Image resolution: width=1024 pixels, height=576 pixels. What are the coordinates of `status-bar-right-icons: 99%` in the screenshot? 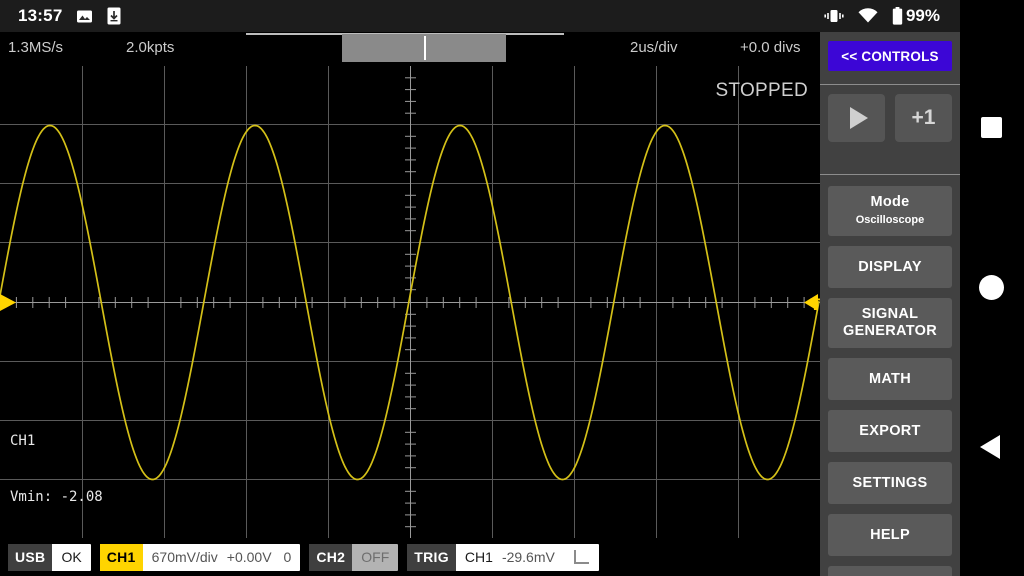 It's located at (881, 16).